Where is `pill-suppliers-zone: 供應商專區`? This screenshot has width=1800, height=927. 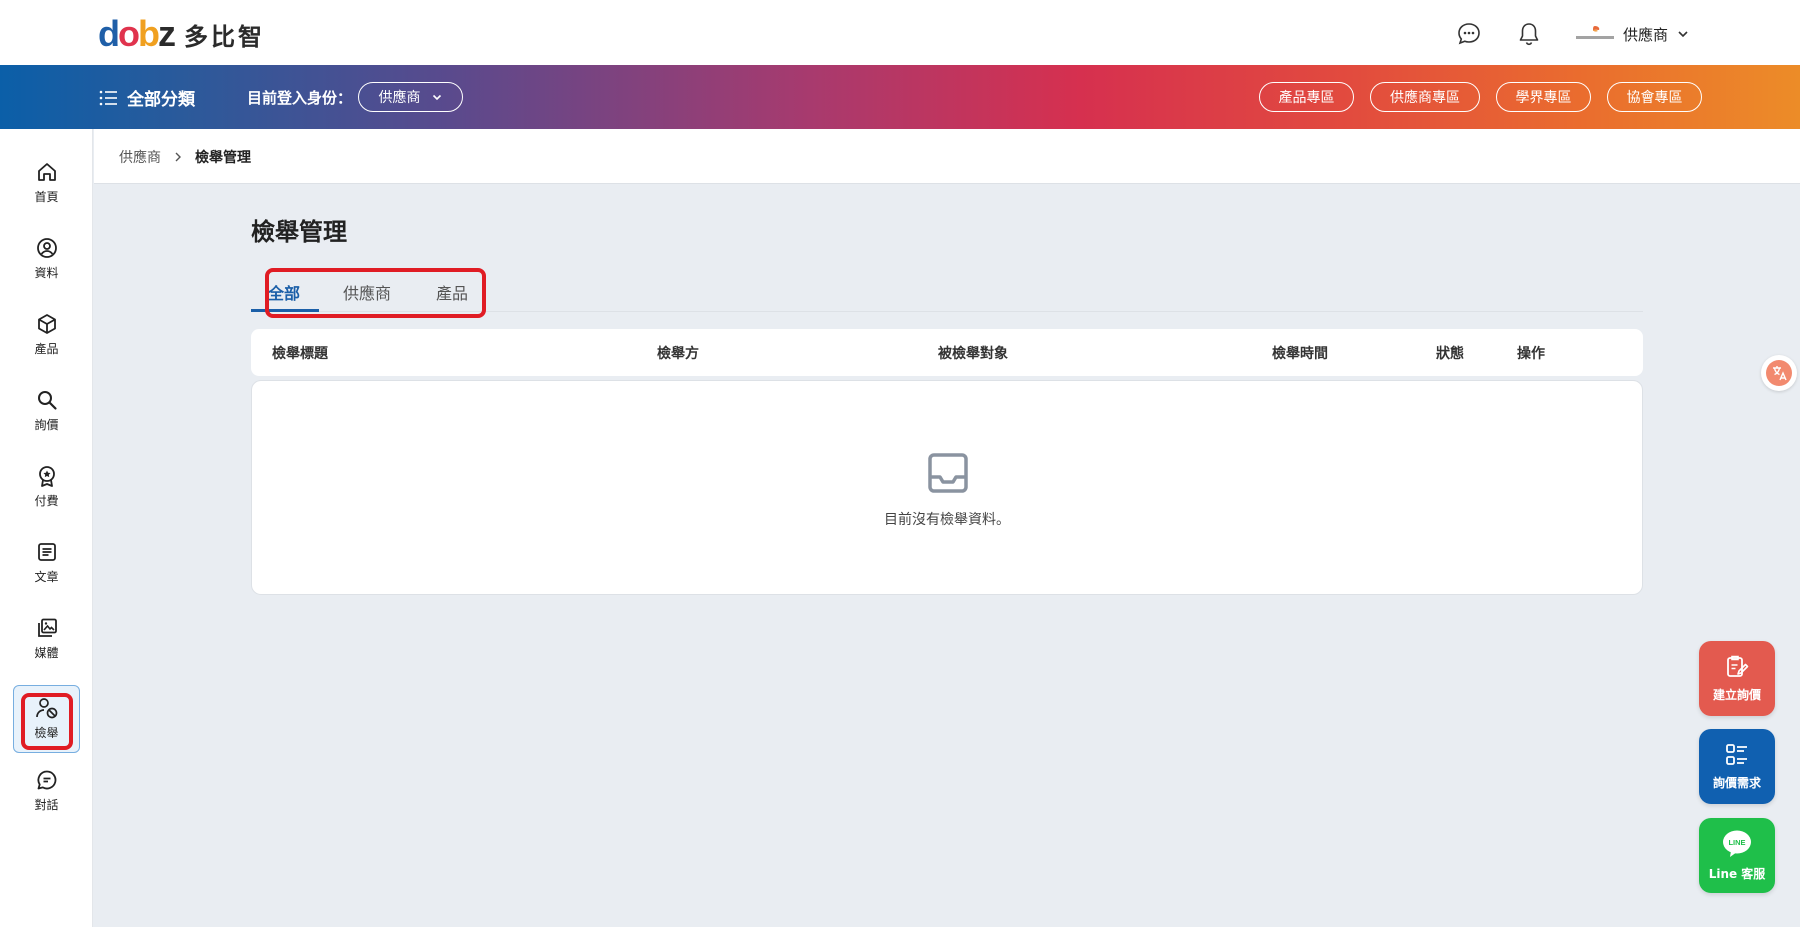 pill-suppliers-zone: 供應商專區 is located at coordinates (1425, 97).